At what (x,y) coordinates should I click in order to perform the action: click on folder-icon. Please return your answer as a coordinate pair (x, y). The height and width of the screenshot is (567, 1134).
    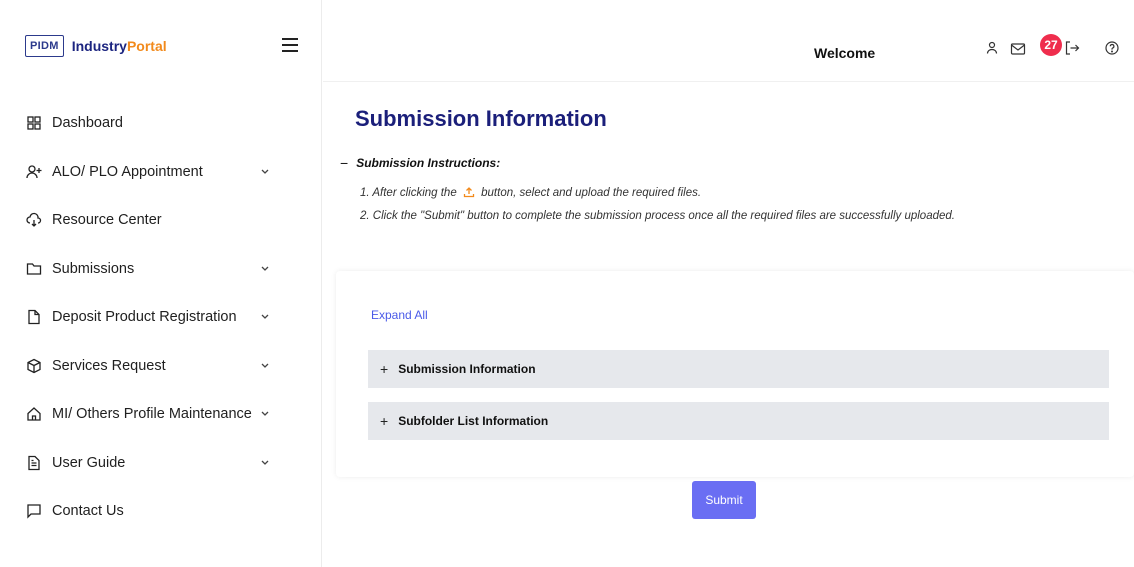
    Looking at the image, I should click on (34, 269).